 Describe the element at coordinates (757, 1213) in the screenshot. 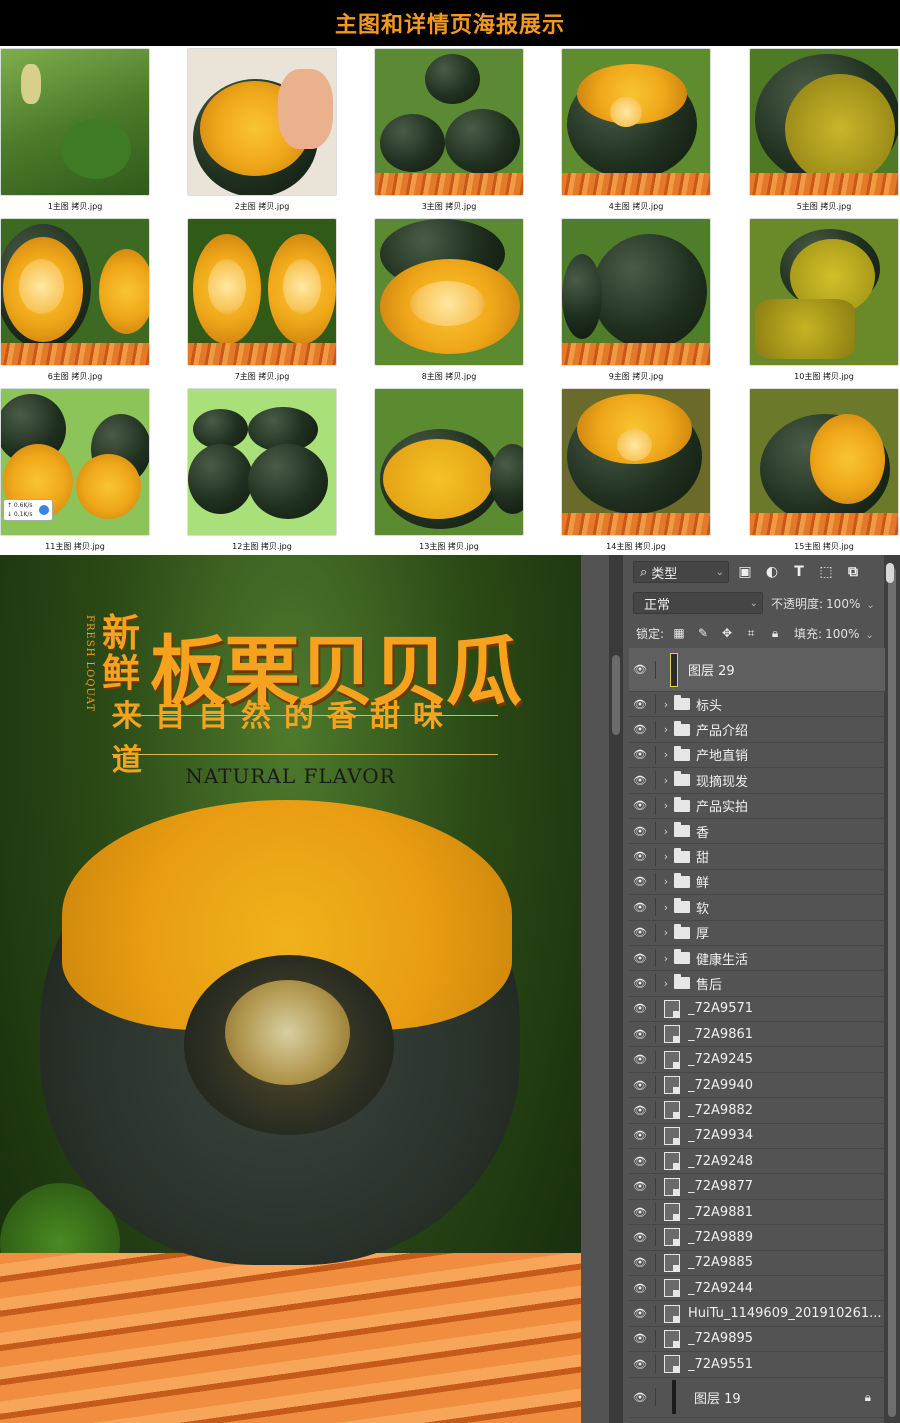

I see `layer-row: 👁︎ _72A9881` at that location.